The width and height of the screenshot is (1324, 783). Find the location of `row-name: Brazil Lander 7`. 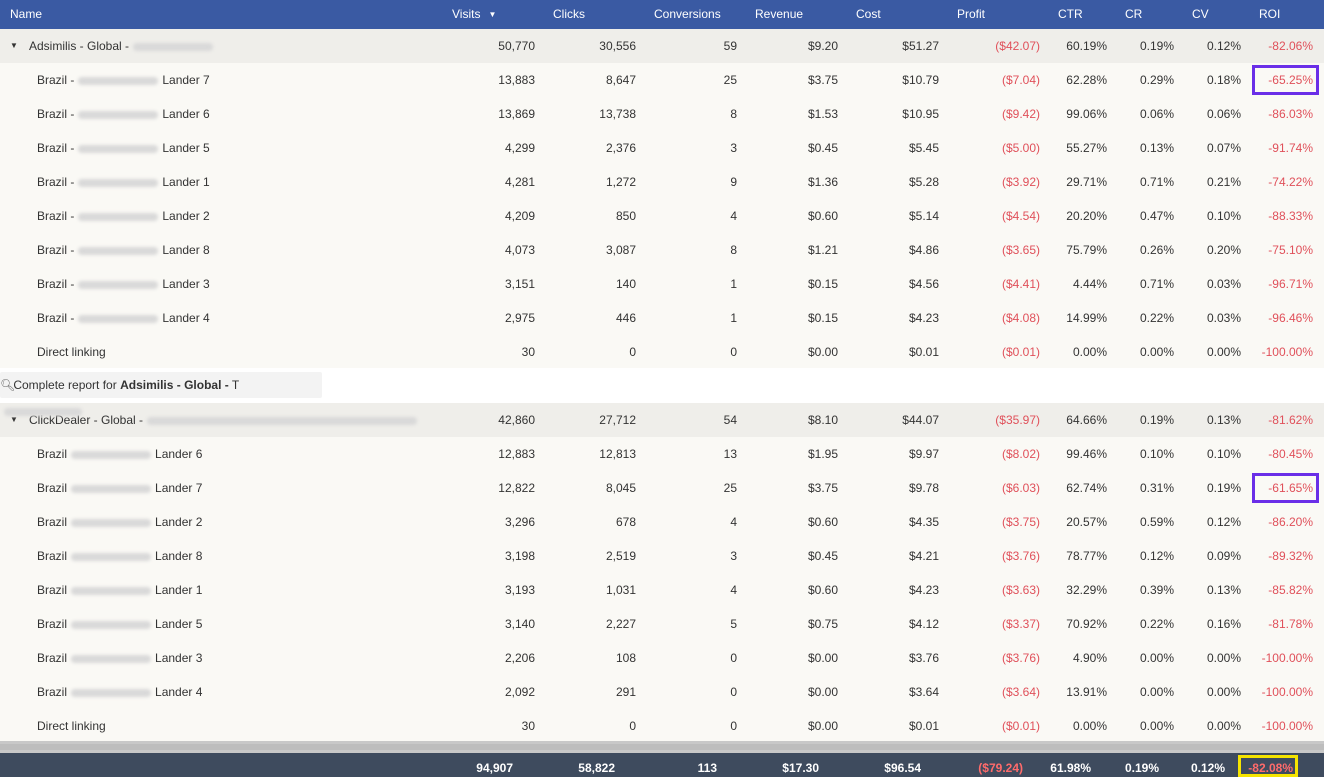

row-name: Brazil Lander 7 is located at coordinates (119, 488).